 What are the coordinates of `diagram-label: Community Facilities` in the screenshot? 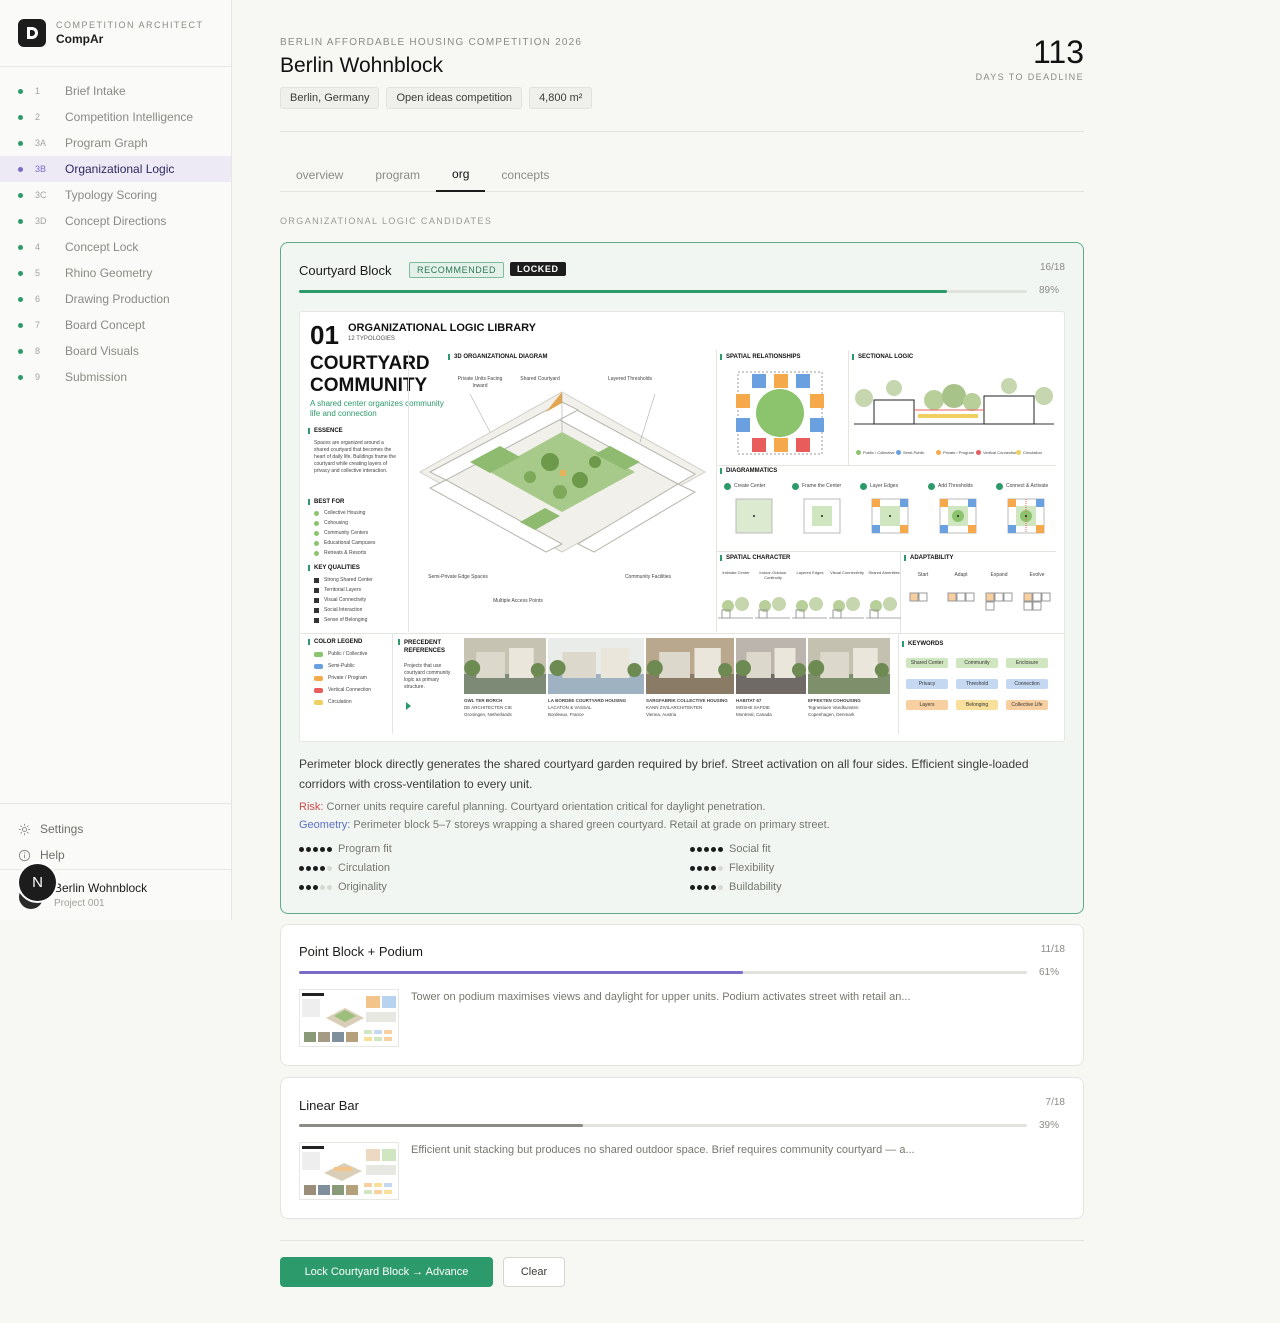 It's located at (648, 577).